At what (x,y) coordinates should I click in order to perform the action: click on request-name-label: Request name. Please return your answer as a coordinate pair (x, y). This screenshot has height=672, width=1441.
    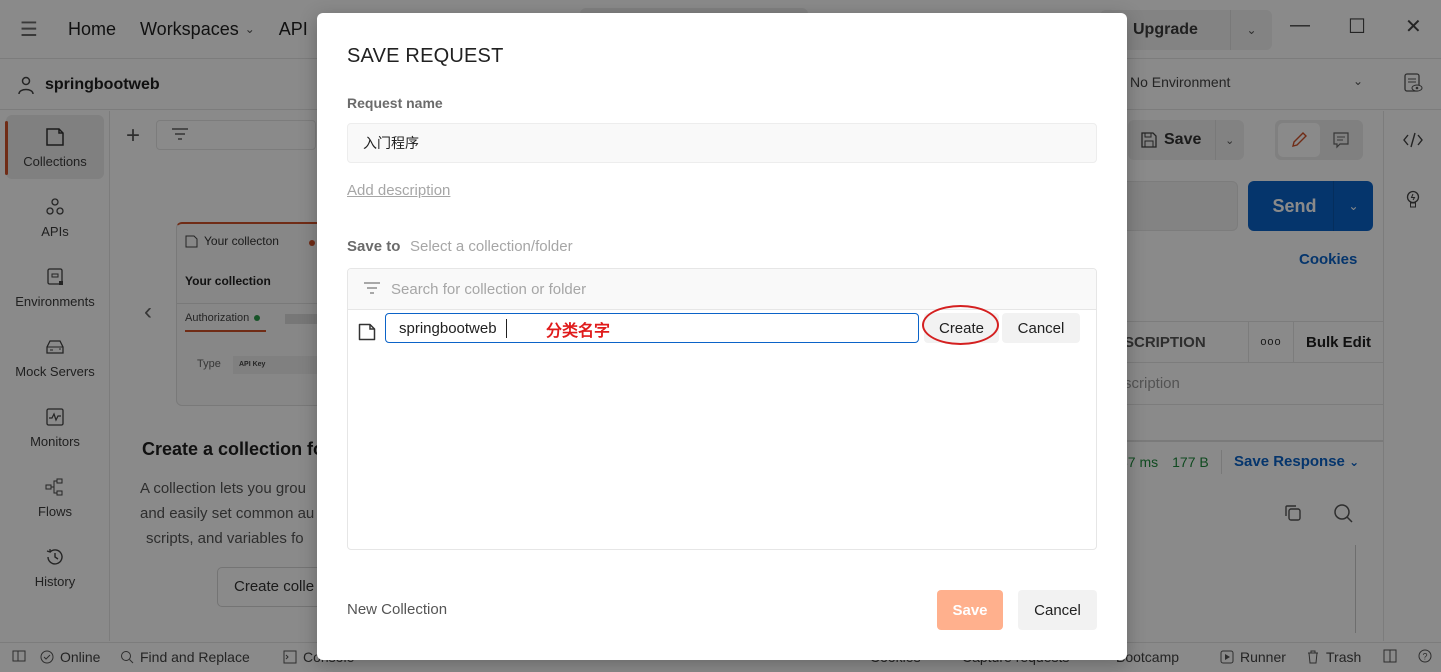
    Looking at the image, I should click on (395, 103).